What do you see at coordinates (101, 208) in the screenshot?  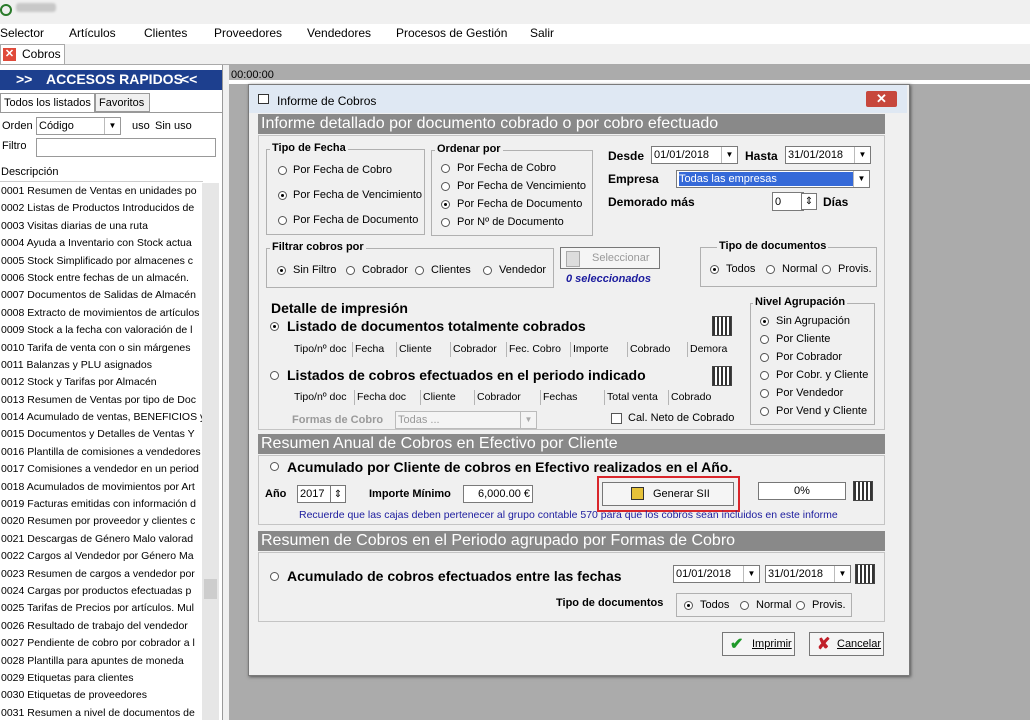 I see `report-list-item: 0002 Listas de Productos Introducidos de` at bounding box center [101, 208].